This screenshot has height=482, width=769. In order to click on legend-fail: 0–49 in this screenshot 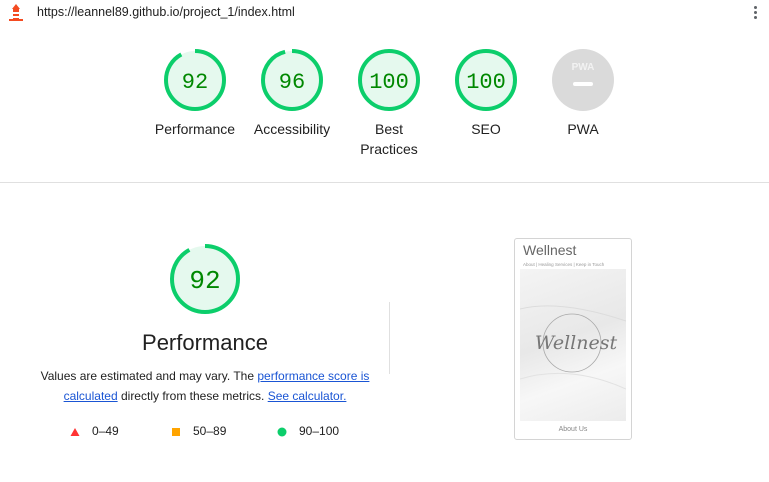, I will do `click(94, 431)`.